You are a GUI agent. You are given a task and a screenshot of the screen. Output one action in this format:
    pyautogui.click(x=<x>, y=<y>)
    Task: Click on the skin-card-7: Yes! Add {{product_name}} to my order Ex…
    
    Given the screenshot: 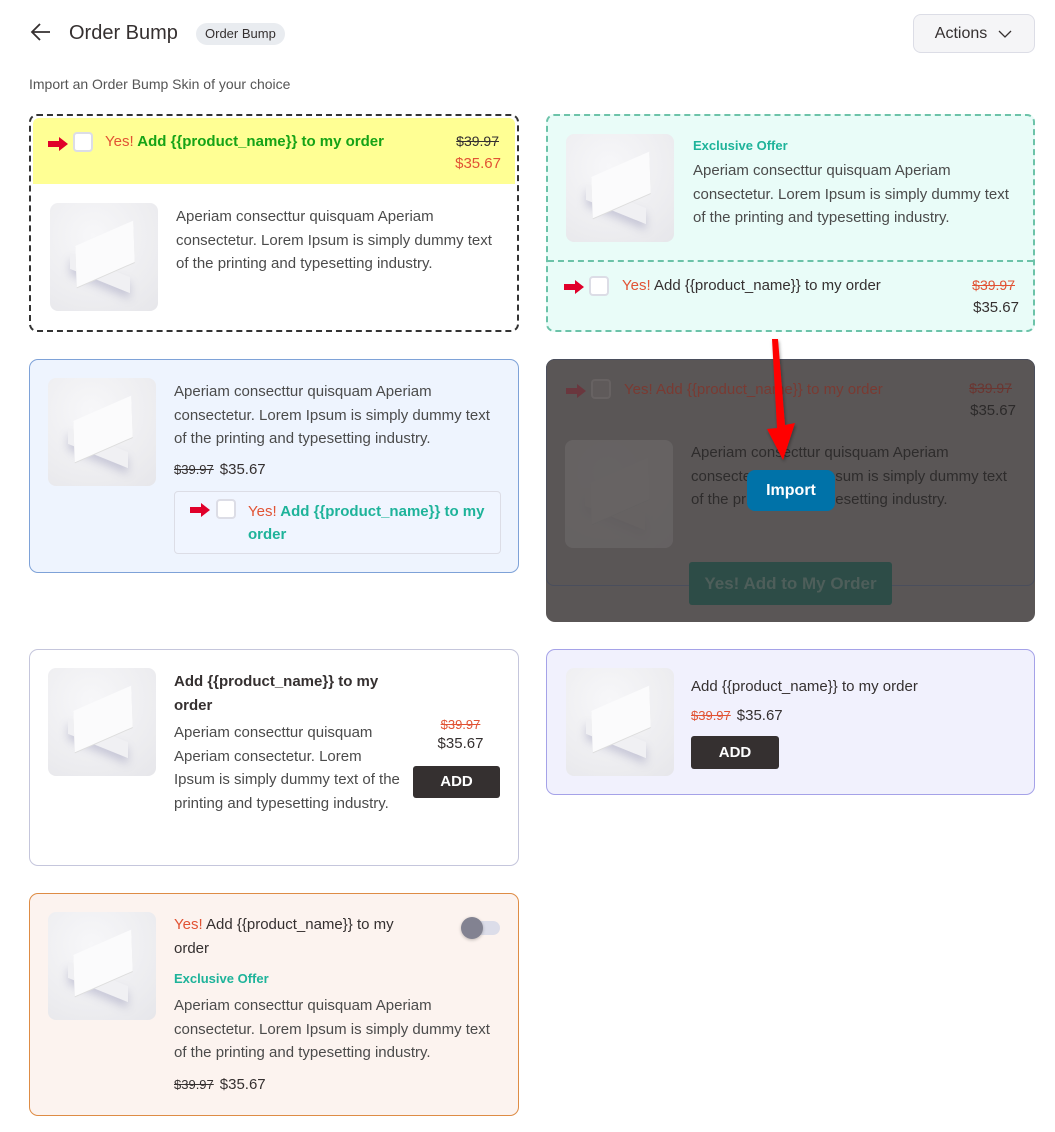 What is the action you would take?
    pyautogui.click(x=274, y=1004)
    